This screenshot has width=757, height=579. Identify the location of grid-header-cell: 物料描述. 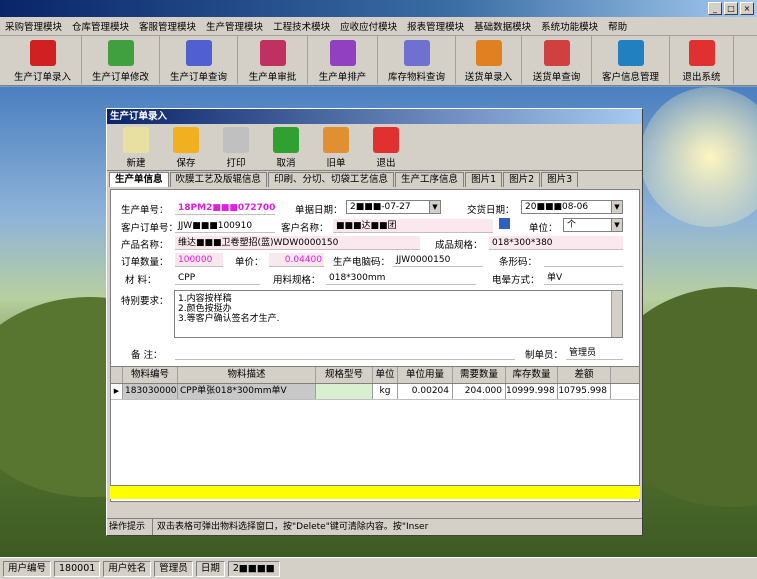
(247, 375).